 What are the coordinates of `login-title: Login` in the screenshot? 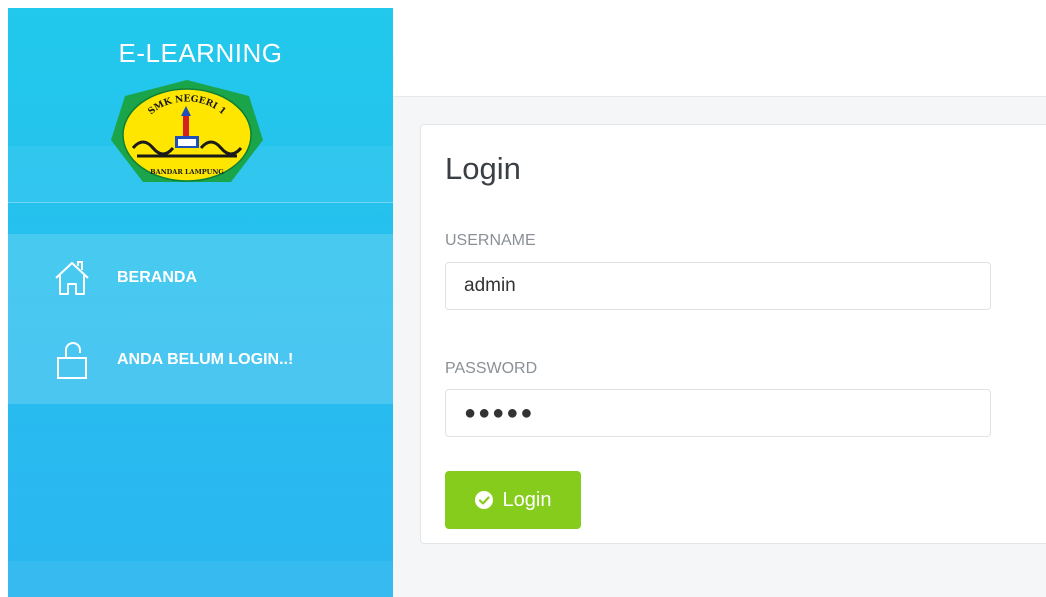 It's located at (483, 168).